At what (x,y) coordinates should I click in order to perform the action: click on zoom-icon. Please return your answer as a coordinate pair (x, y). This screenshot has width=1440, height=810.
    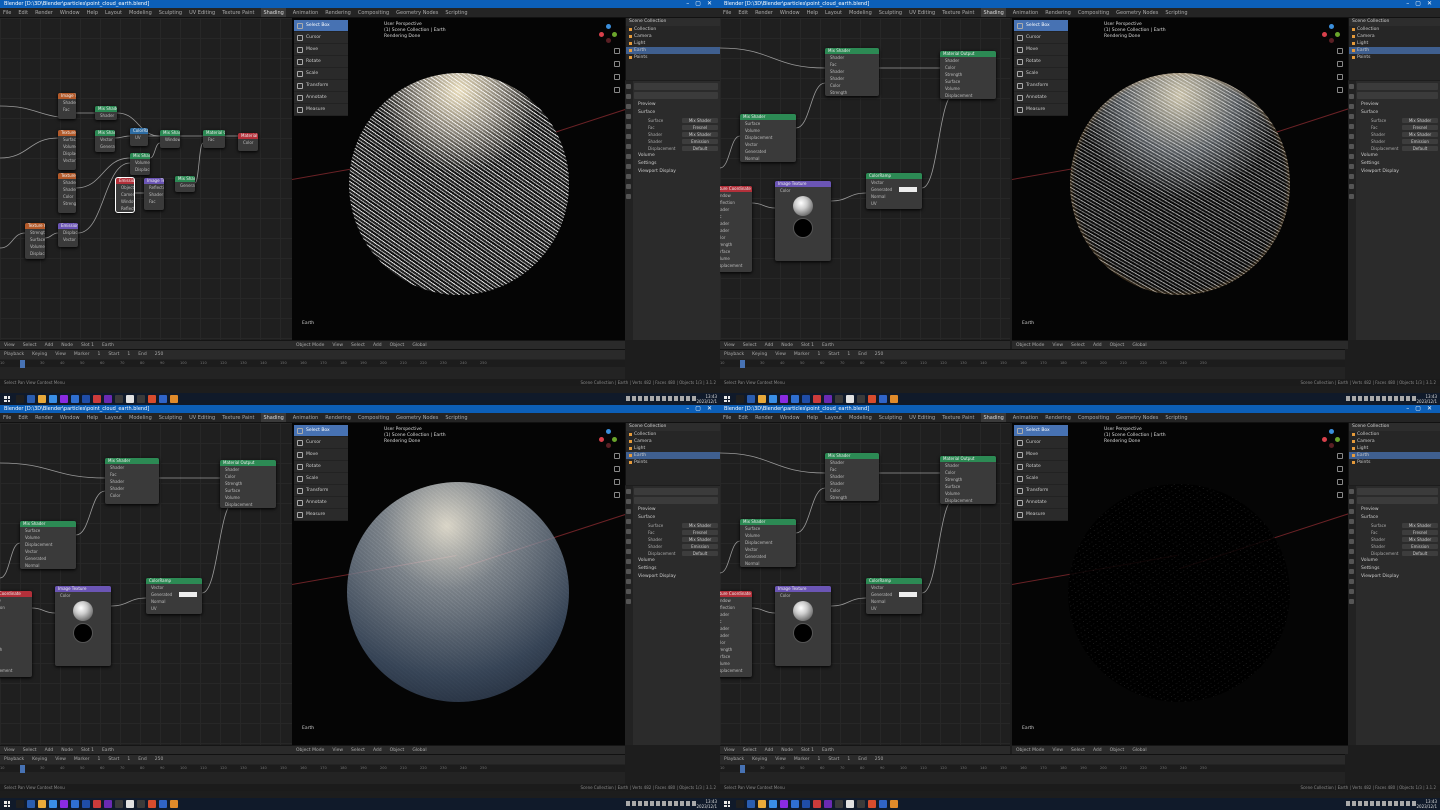
    Looking at the image, I should click on (1340, 51).